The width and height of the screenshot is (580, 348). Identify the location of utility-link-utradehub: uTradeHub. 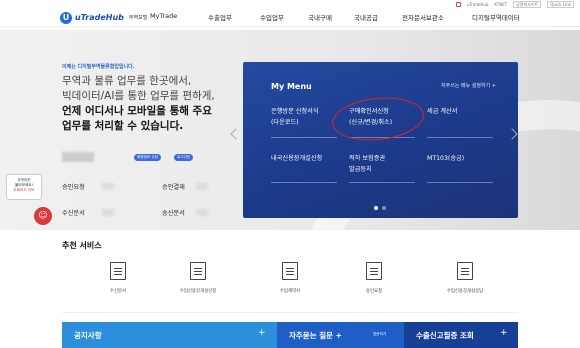
(478, 4).